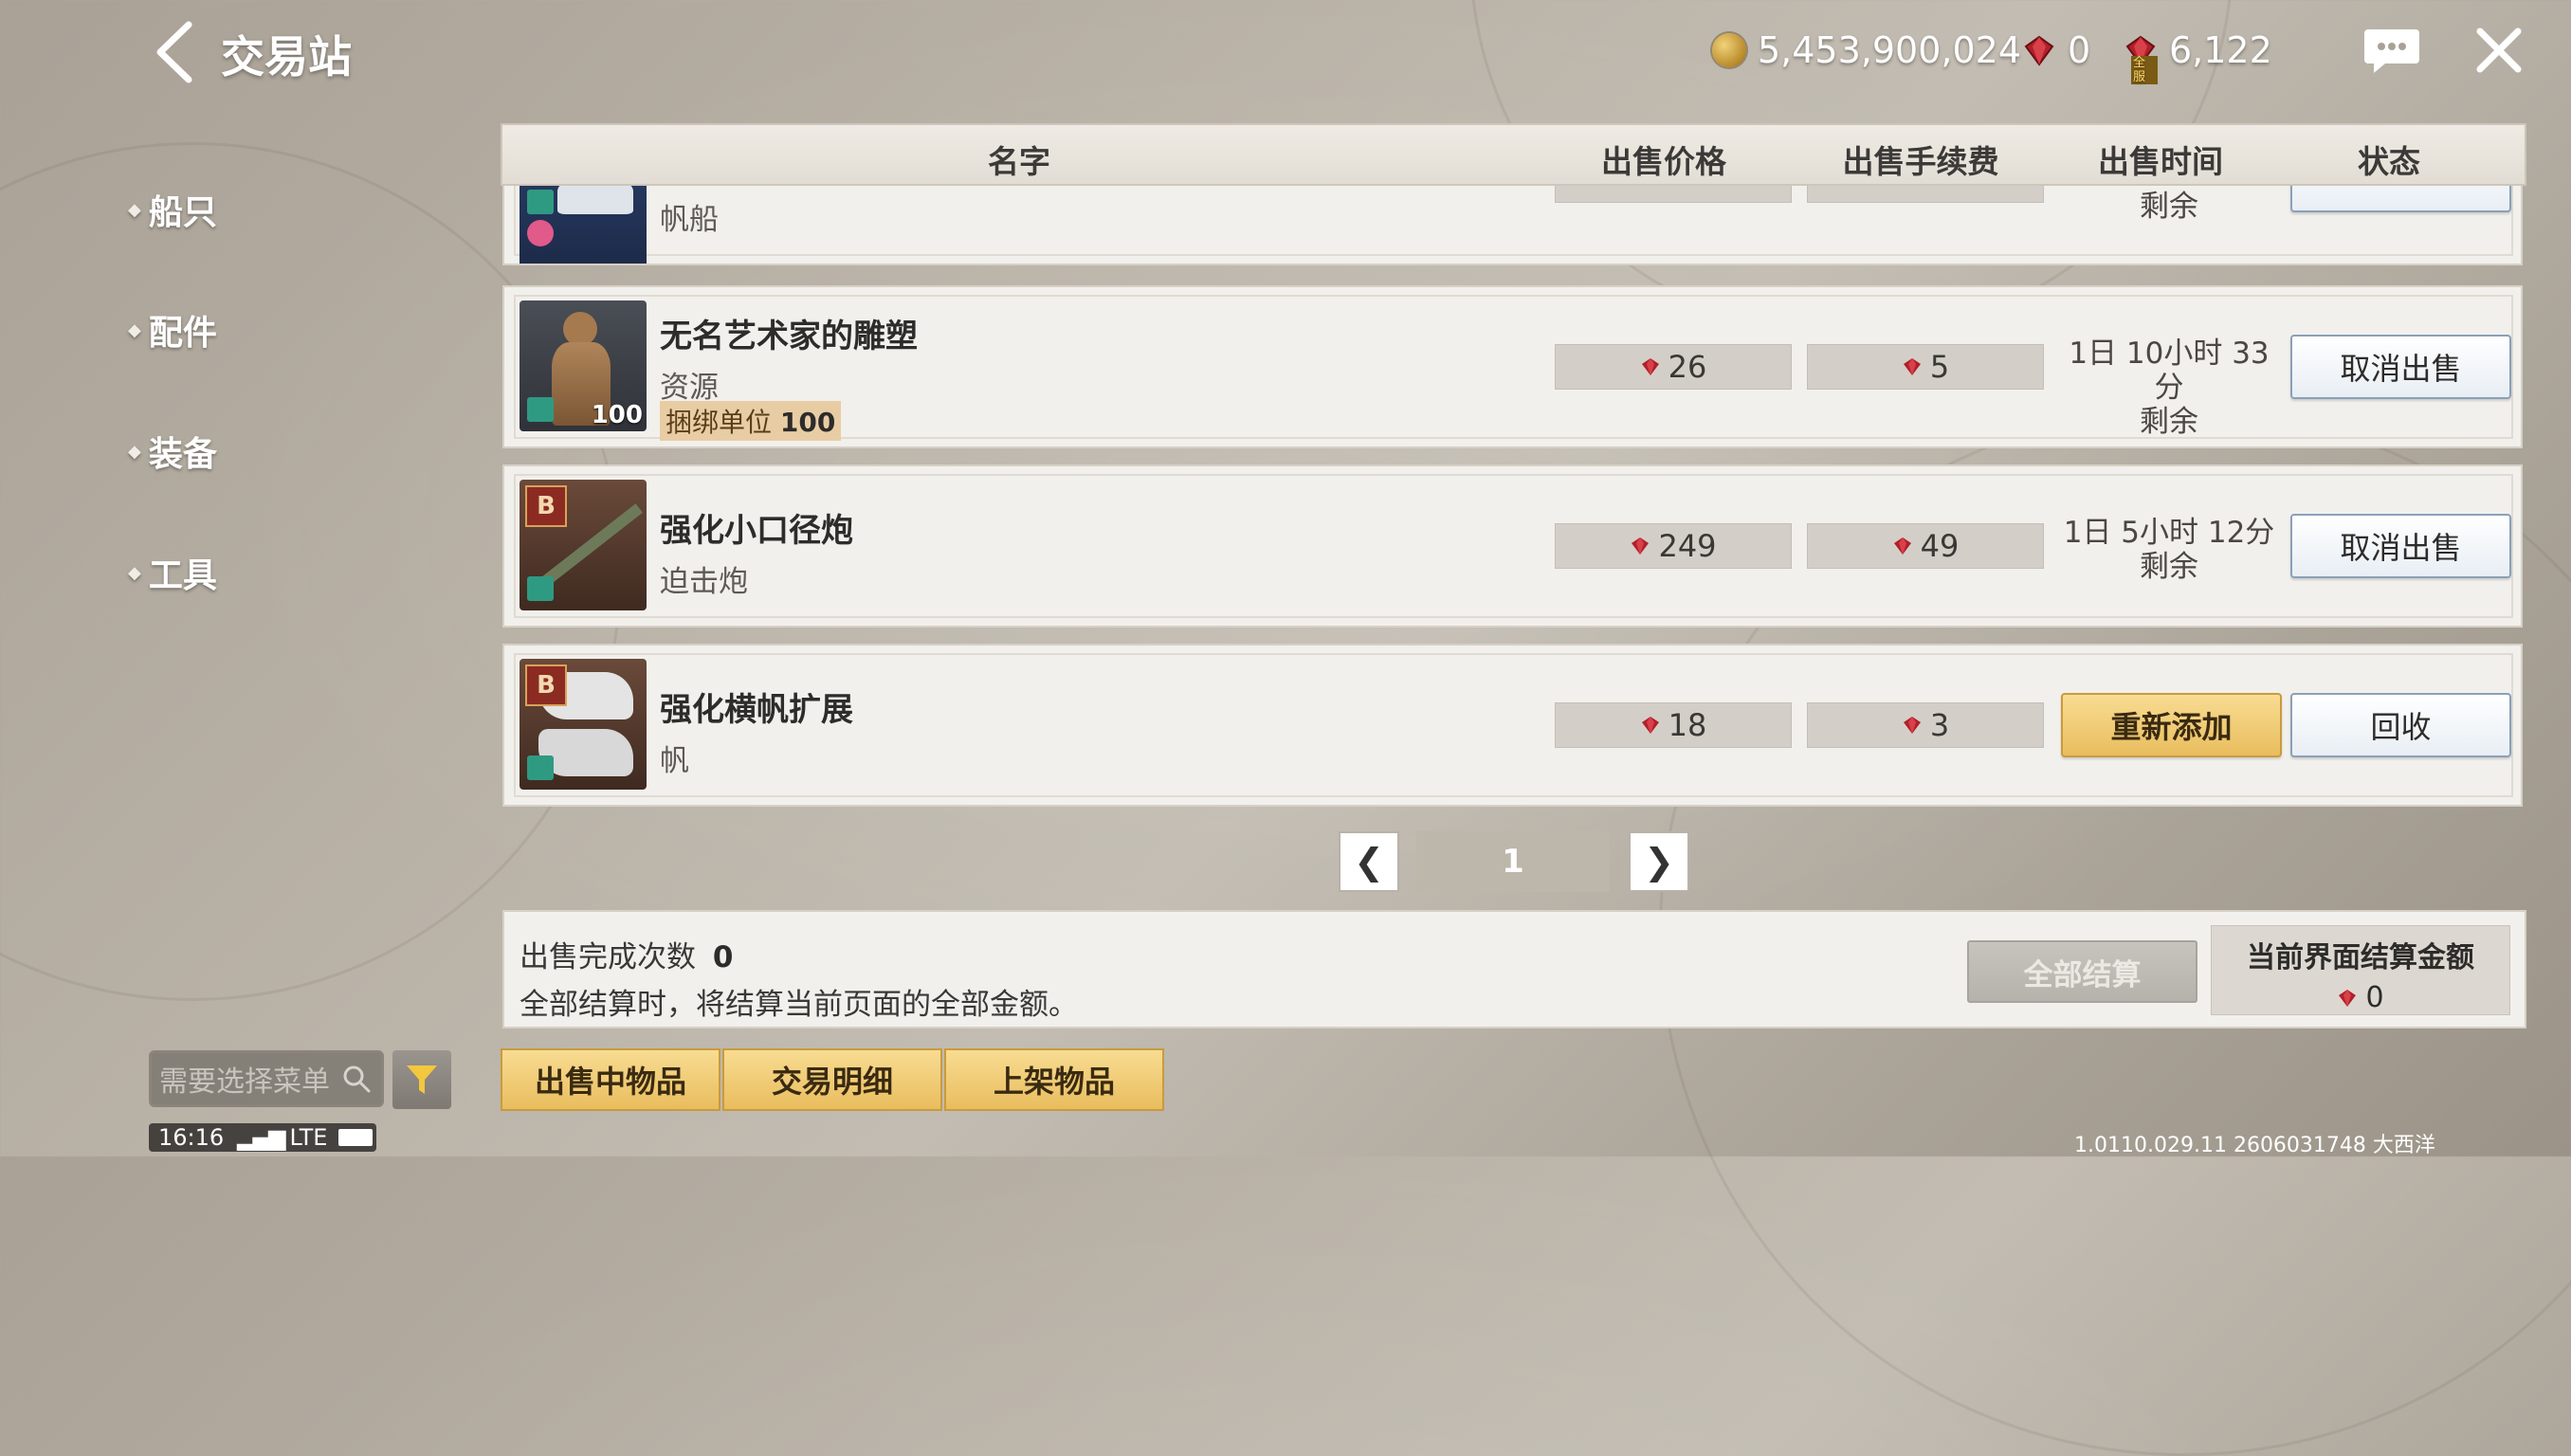 The height and width of the screenshot is (1456, 2571). I want to click on item-name: 强化小口径炮, so click(756, 531).